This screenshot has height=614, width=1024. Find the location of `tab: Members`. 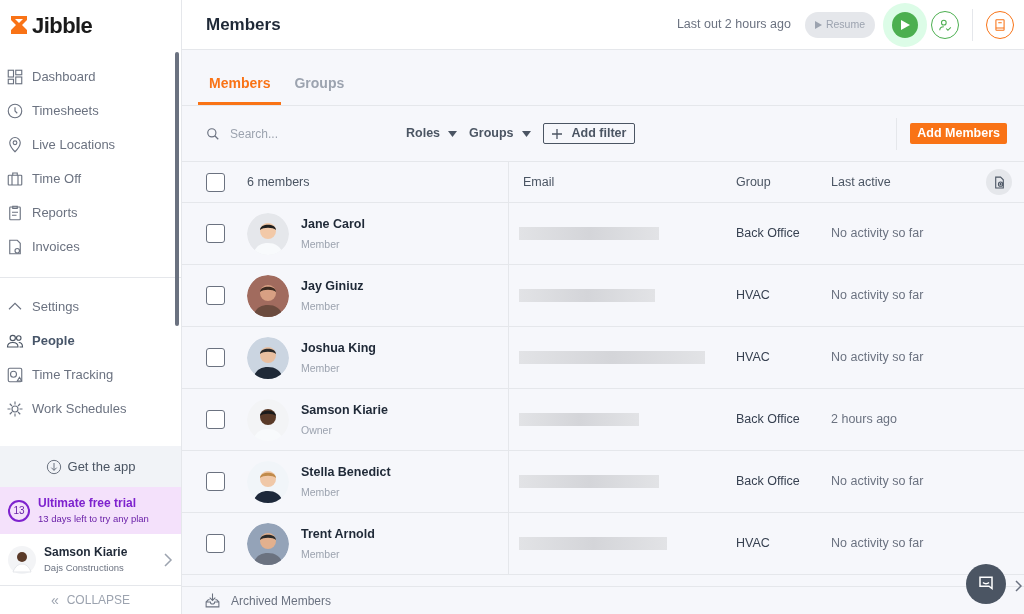

tab: Members is located at coordinates (240, 85).